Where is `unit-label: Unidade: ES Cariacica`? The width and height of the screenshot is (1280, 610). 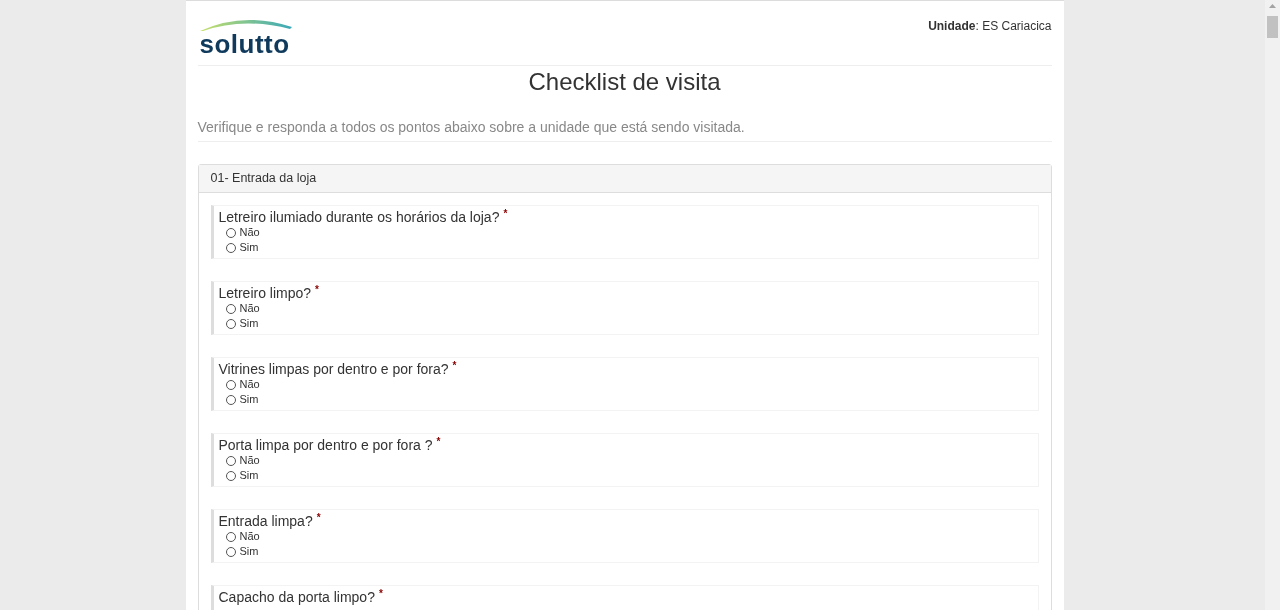
unit-label: Unidade: ES Cariacica is located at coordinates (990, 26).